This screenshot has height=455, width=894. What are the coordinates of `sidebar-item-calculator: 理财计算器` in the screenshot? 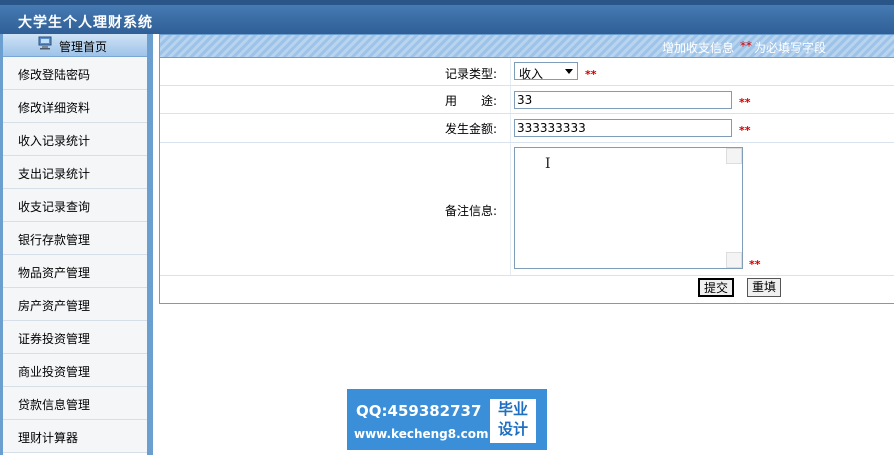 It's located at (75, 436).